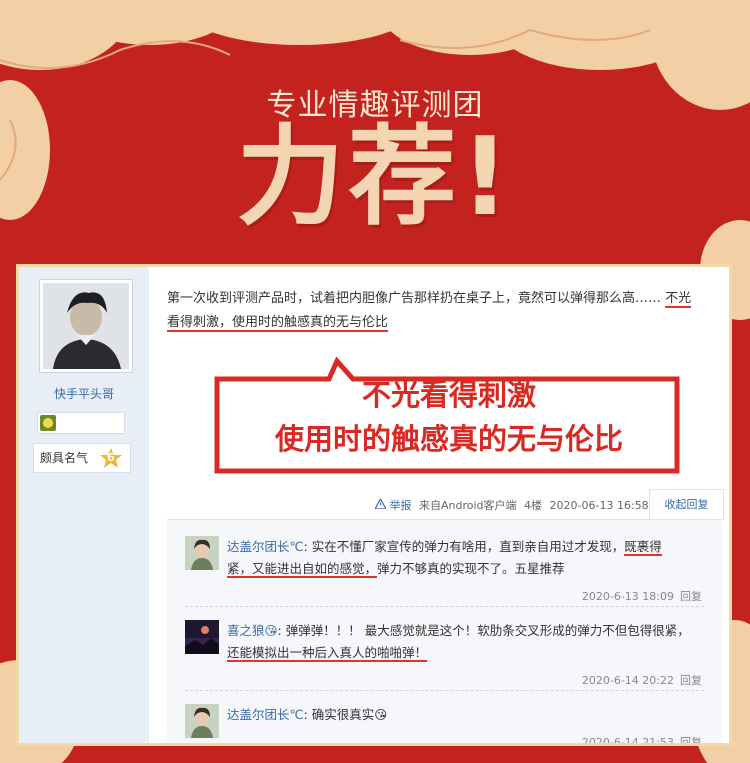  What do you see at coordinates (627, 680) in the screenshot?
I see `reply-time: 2020-6-14 20:22` at bounding box center [627, 680].